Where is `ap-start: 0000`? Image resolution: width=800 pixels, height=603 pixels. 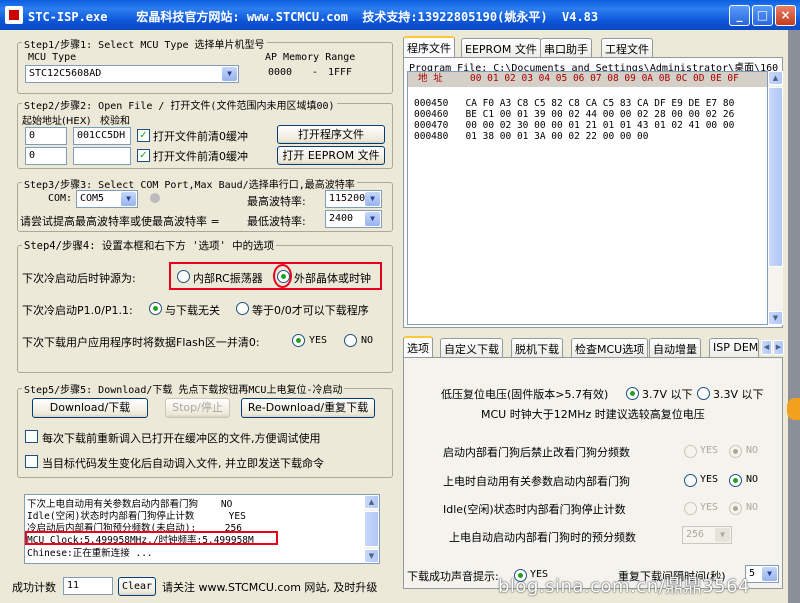 ap-start: 0000 is located at coordinates (280, 72).